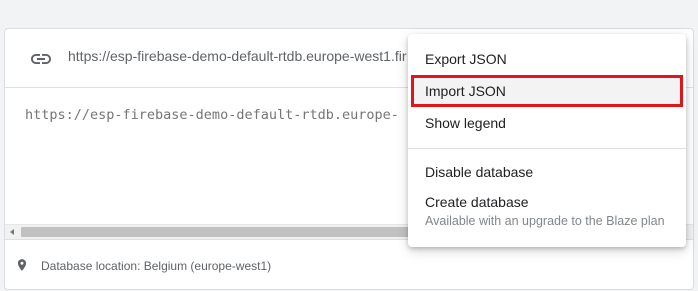  What do you see at coordinates (547, 148) in the screenshot?
I see `menu-divider` at bounding box center [547, 148].